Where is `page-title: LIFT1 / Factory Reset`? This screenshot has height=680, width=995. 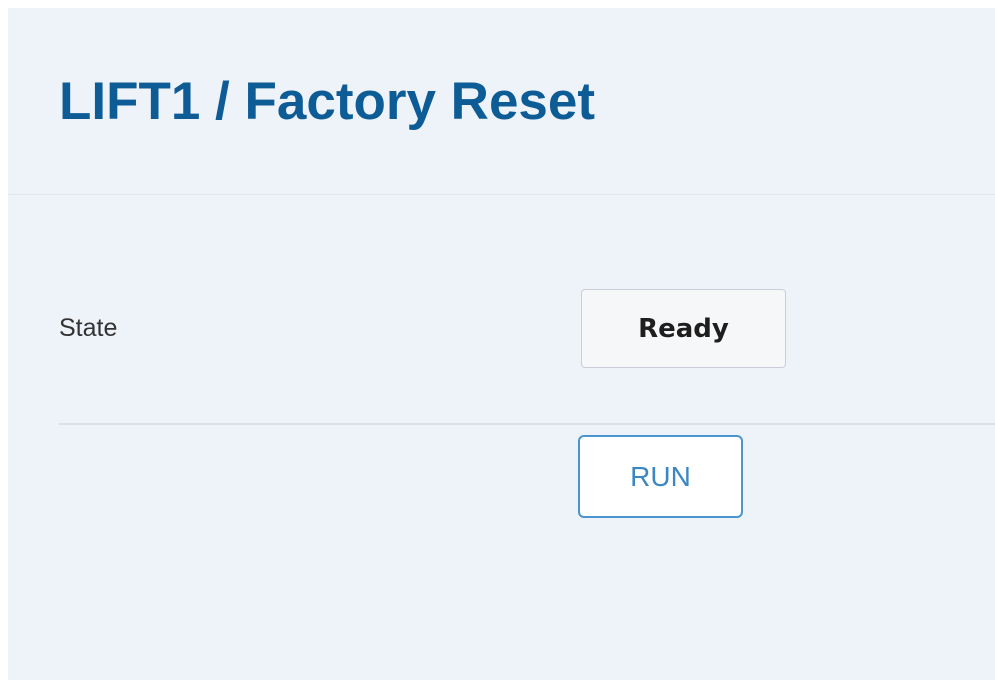 page-title: LIFT1 / Factory Reset is located at coordinates (327, 101).